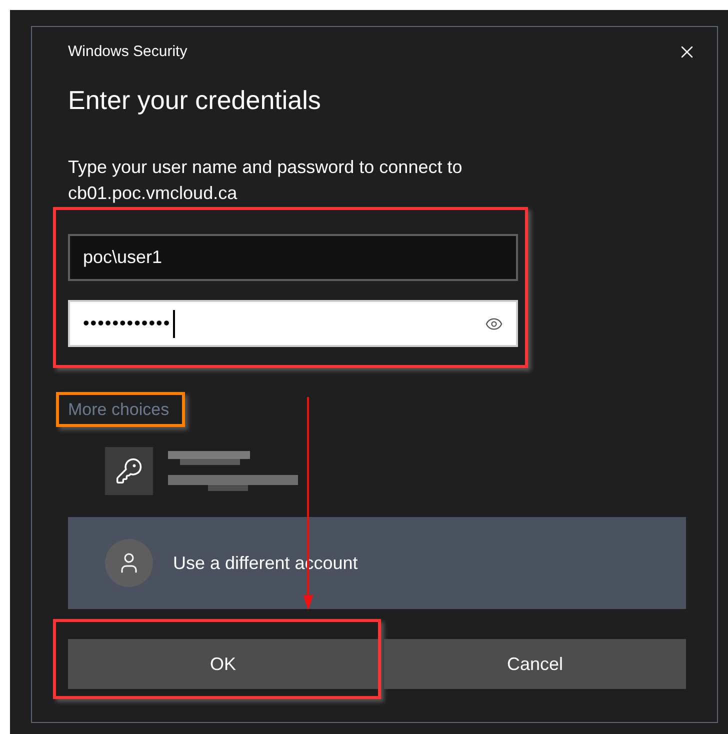 Image resolution: width=728 pixels, height=734 pixels. Describe the element at coordinates (535, 664) in the screenshot. I see `cancel-button: Cancel` at that location.